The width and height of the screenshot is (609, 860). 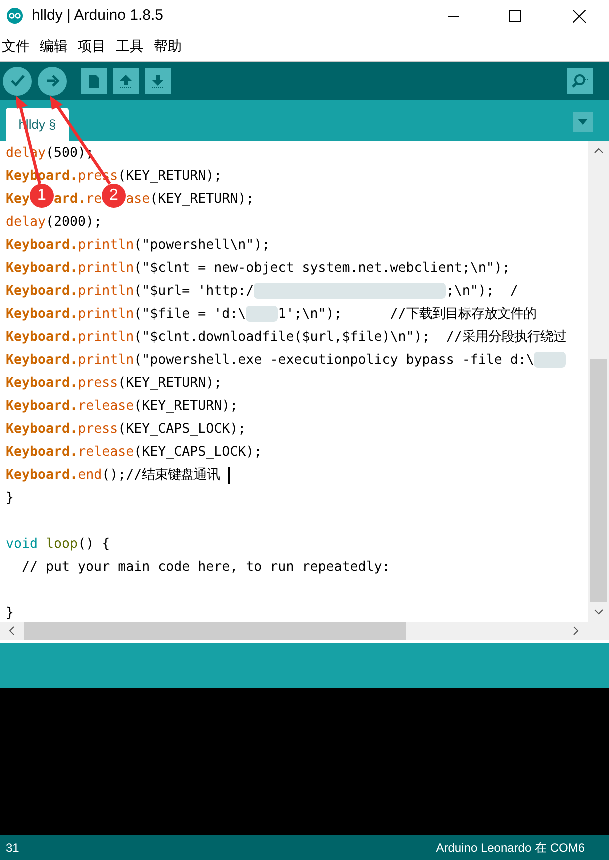 I want to click on maximize-icon, so click(x=515, y=16).